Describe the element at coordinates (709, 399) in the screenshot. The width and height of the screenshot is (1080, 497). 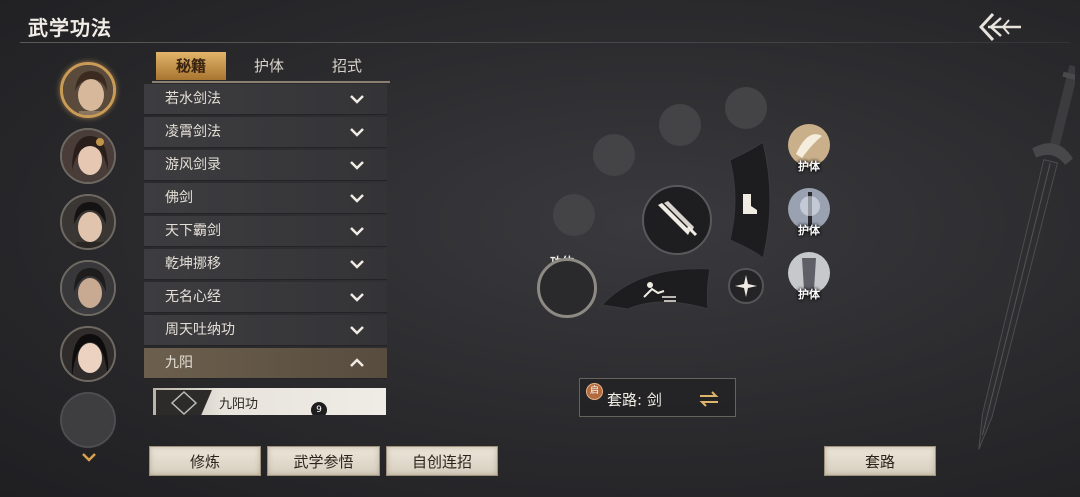
I see `swap-icon` at that location.